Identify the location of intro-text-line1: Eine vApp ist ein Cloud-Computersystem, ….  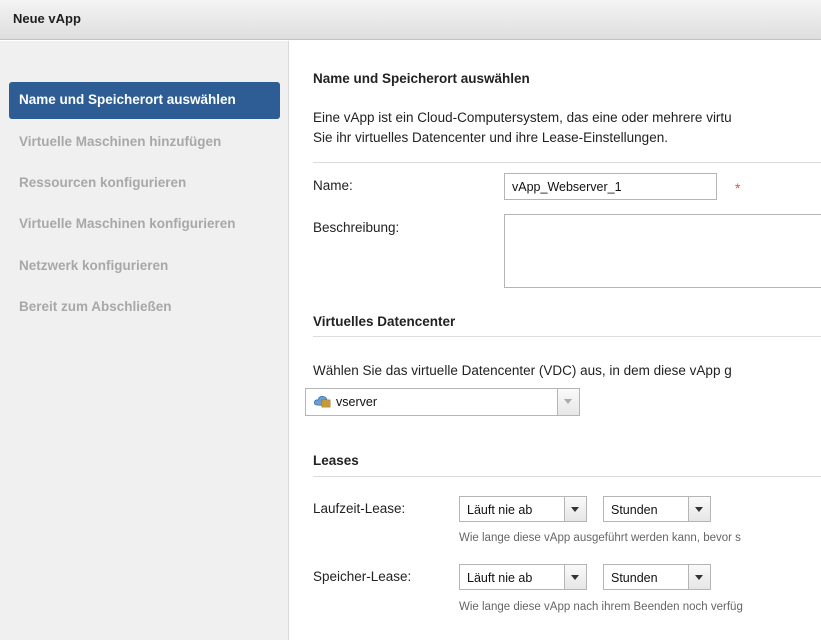
(522, 117).